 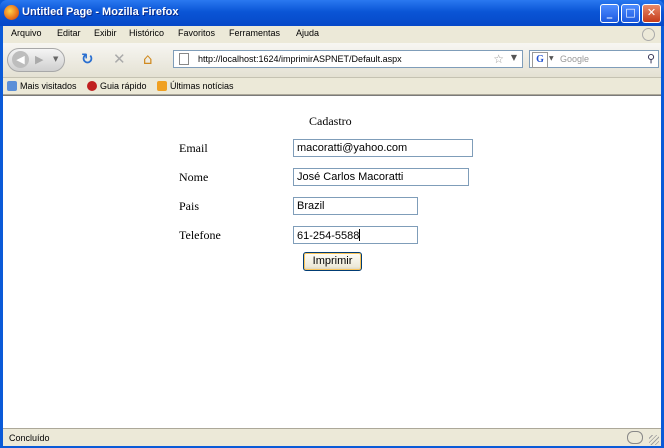 What do you see at coordinates (162, 86) in the screenshot?
I see `rss-icon` at bounding box center [162, 86].